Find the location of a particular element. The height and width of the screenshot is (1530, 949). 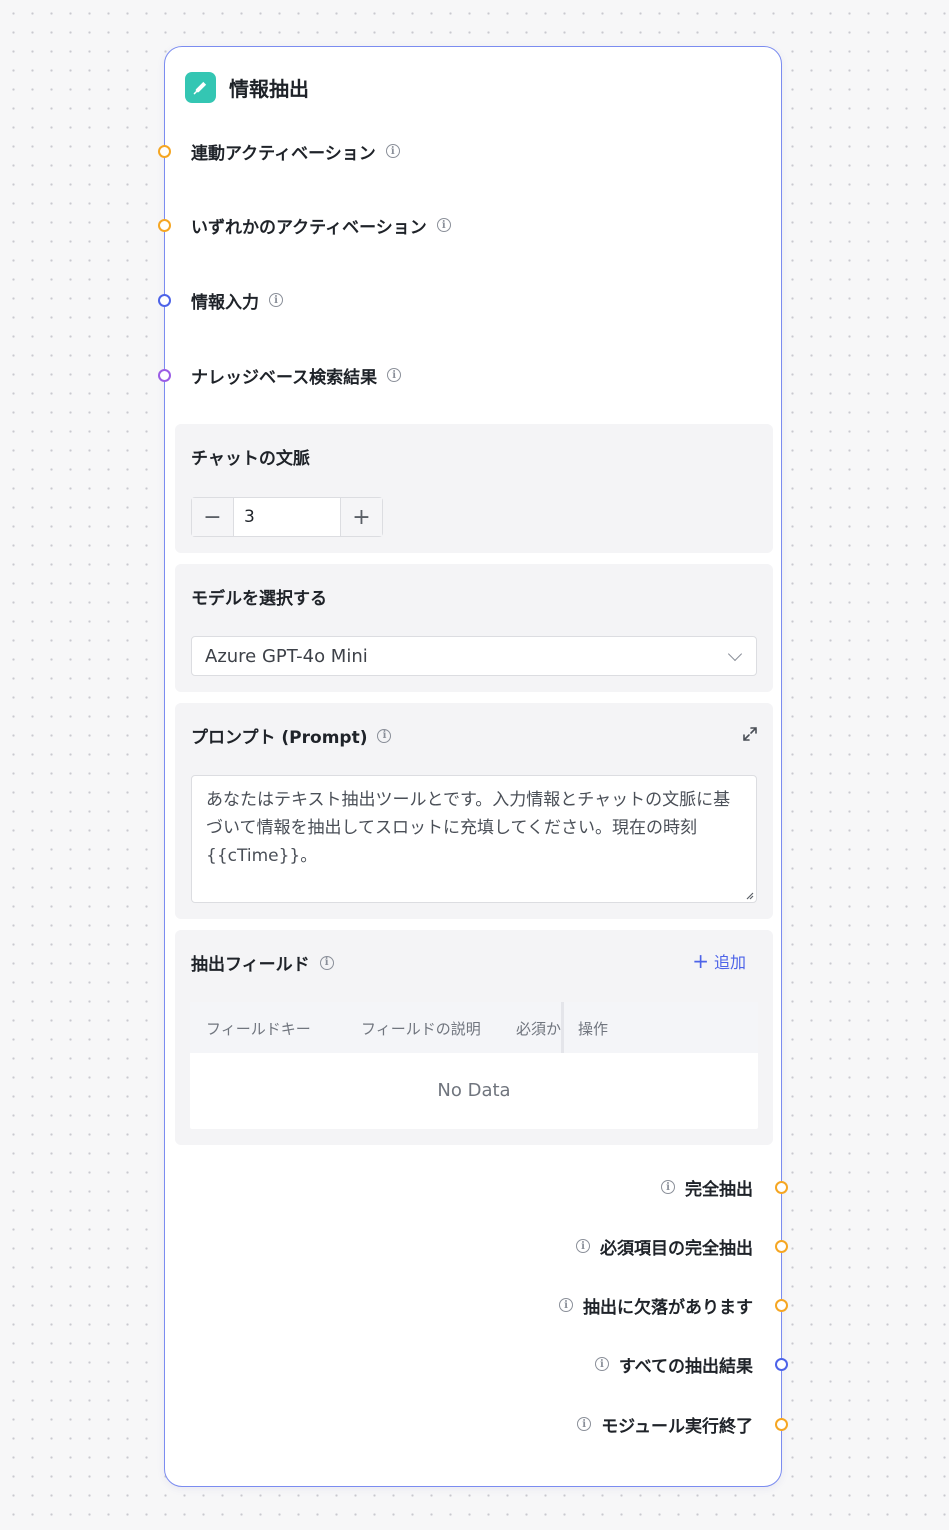

output-row-required-complete: i 必須項目の完全抽出 is located at coordinates (476, 1246).